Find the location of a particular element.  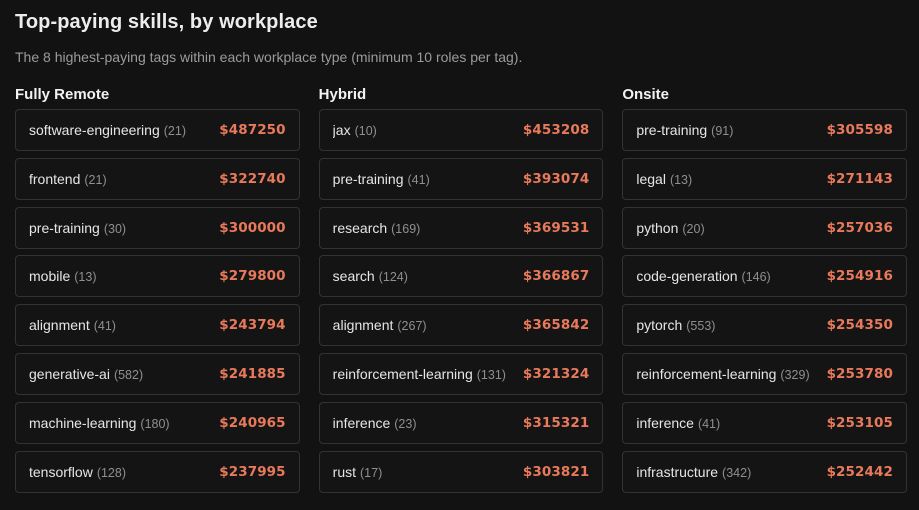

skill-tag-group: reinforcement-learning (329) is located at coordinates (722, 374).